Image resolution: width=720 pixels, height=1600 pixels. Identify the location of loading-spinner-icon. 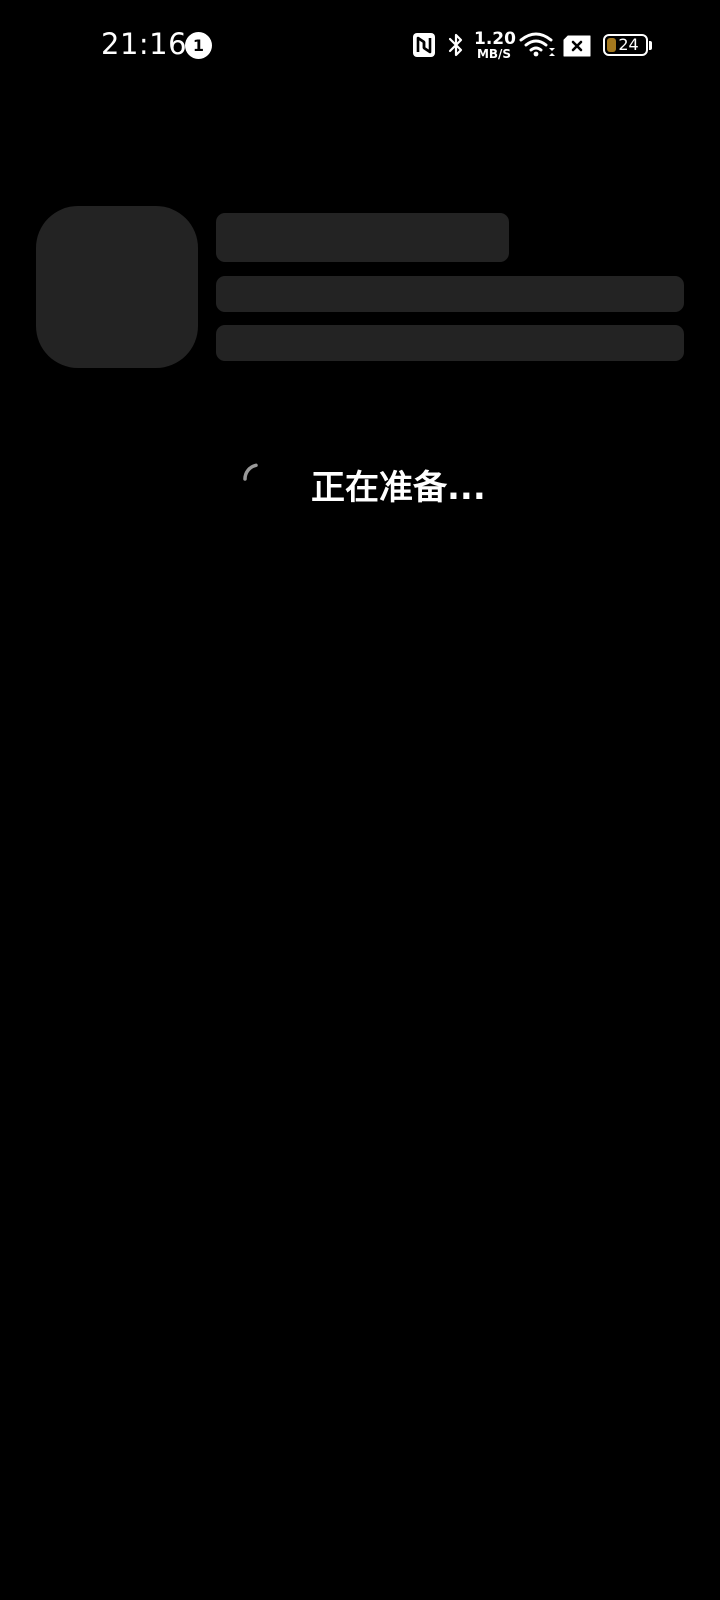
(259, 479).